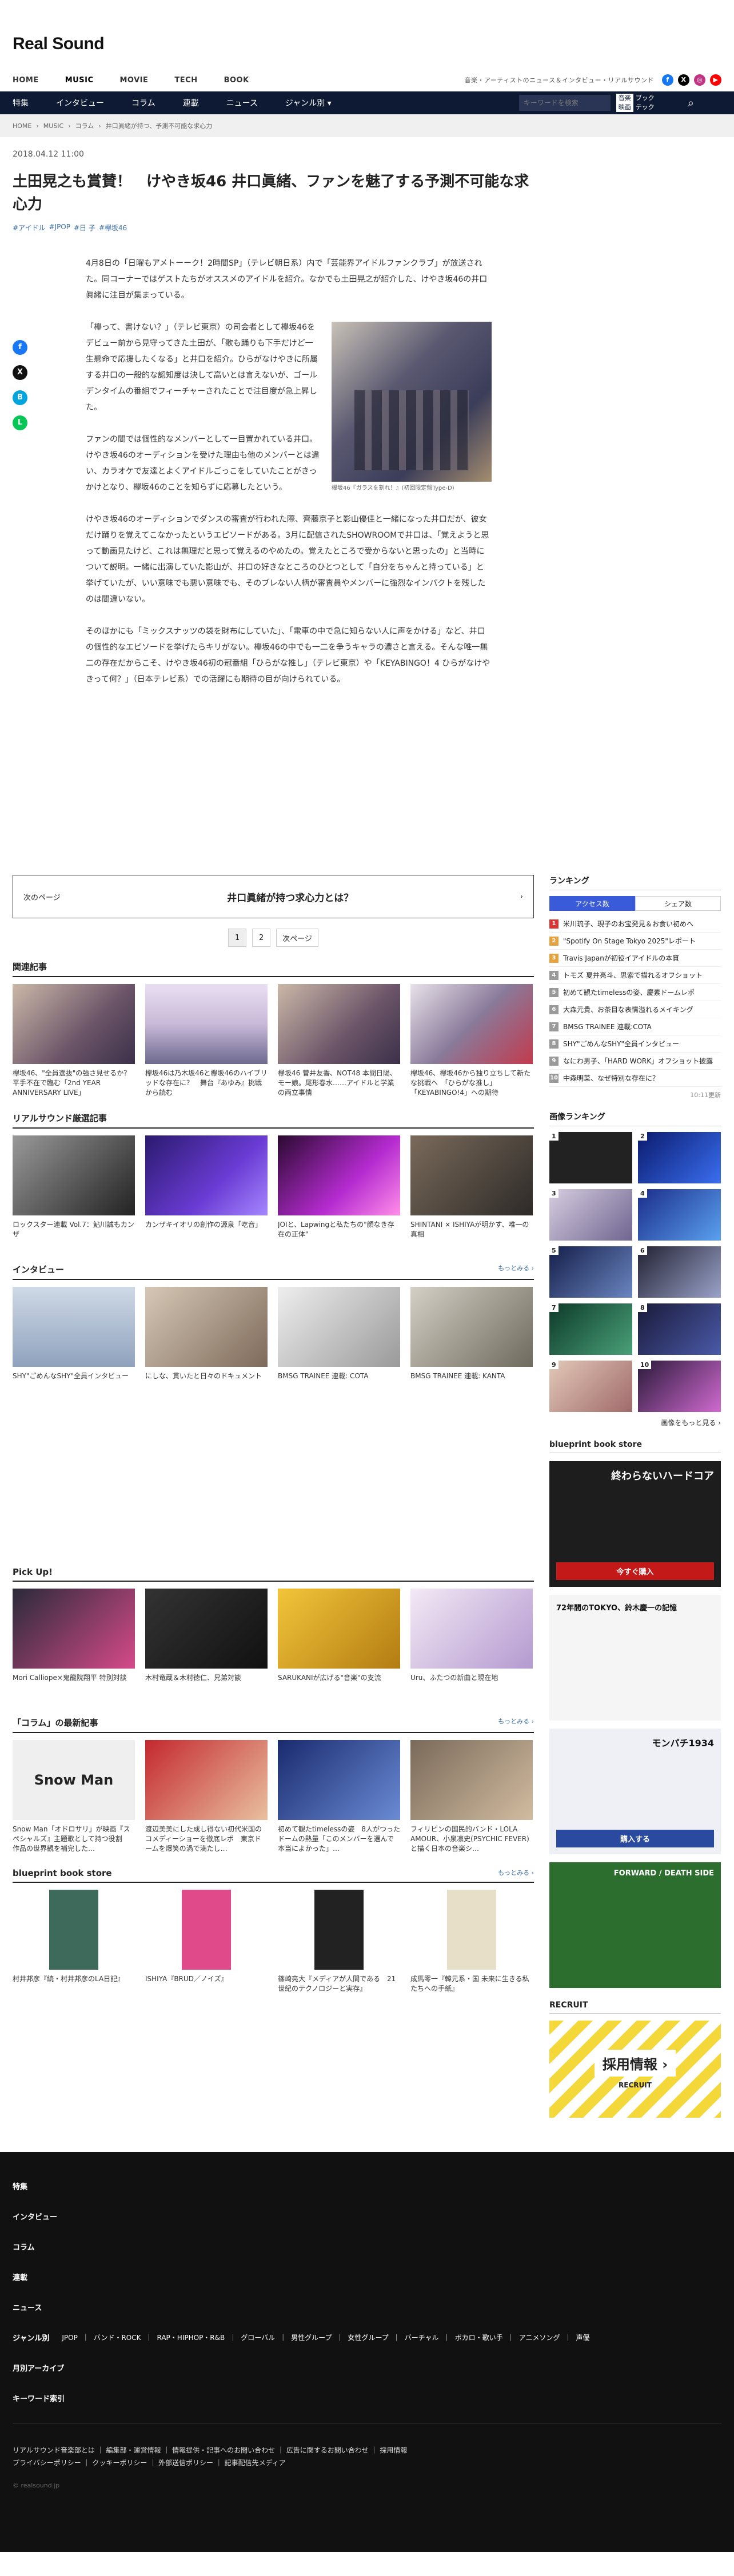  What do you see at coordinates (191, 103) in the screenshot?
I see `subnav-series: 連載` at bounding box center [191, 103].